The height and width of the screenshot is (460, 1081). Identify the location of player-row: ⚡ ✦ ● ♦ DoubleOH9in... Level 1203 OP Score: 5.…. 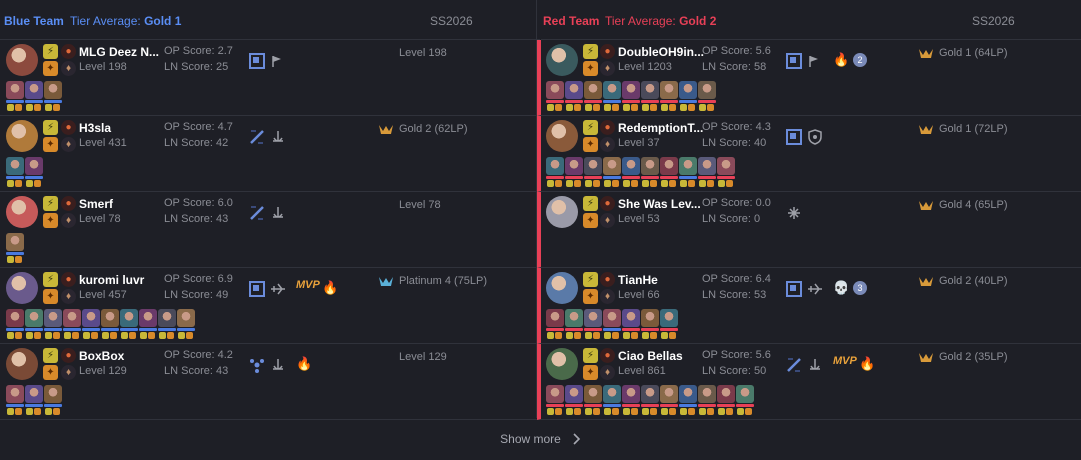
(809, 78).